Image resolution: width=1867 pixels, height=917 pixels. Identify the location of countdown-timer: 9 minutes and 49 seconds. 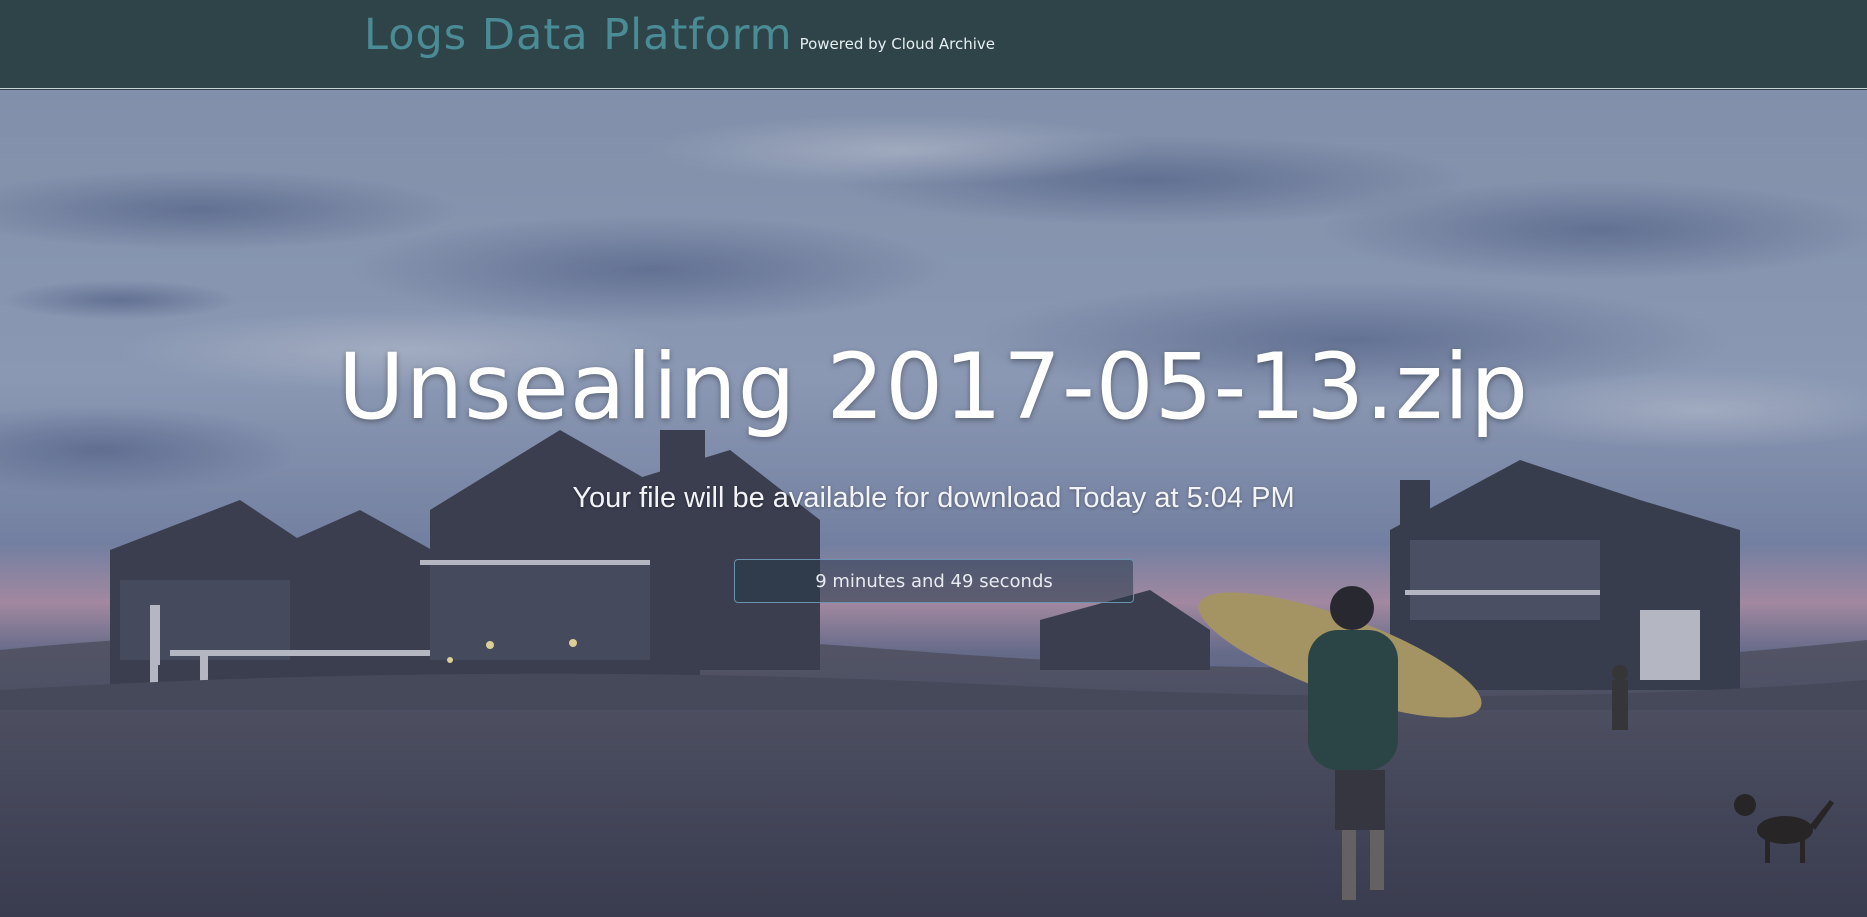
(934, 581).